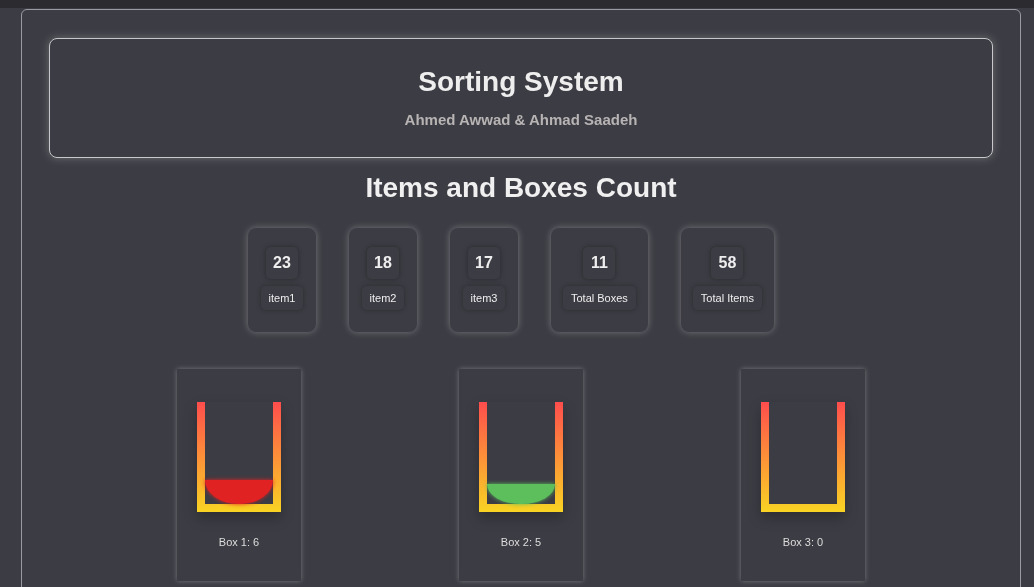 The image size is (1034, 587). Describe the element at coordinates (282, 298) in the screenshot. I see `counter-label: item1` at that location.